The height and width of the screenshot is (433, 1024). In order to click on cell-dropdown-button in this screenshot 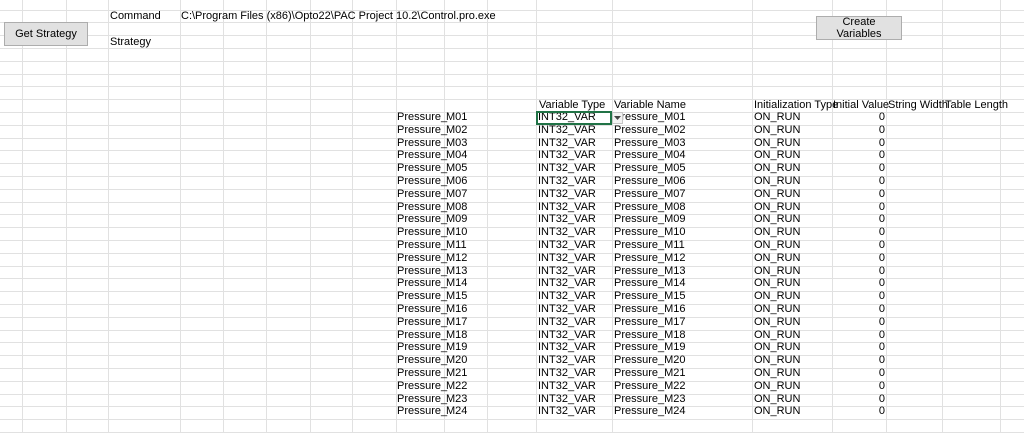, I will do `click(617, 118)`.